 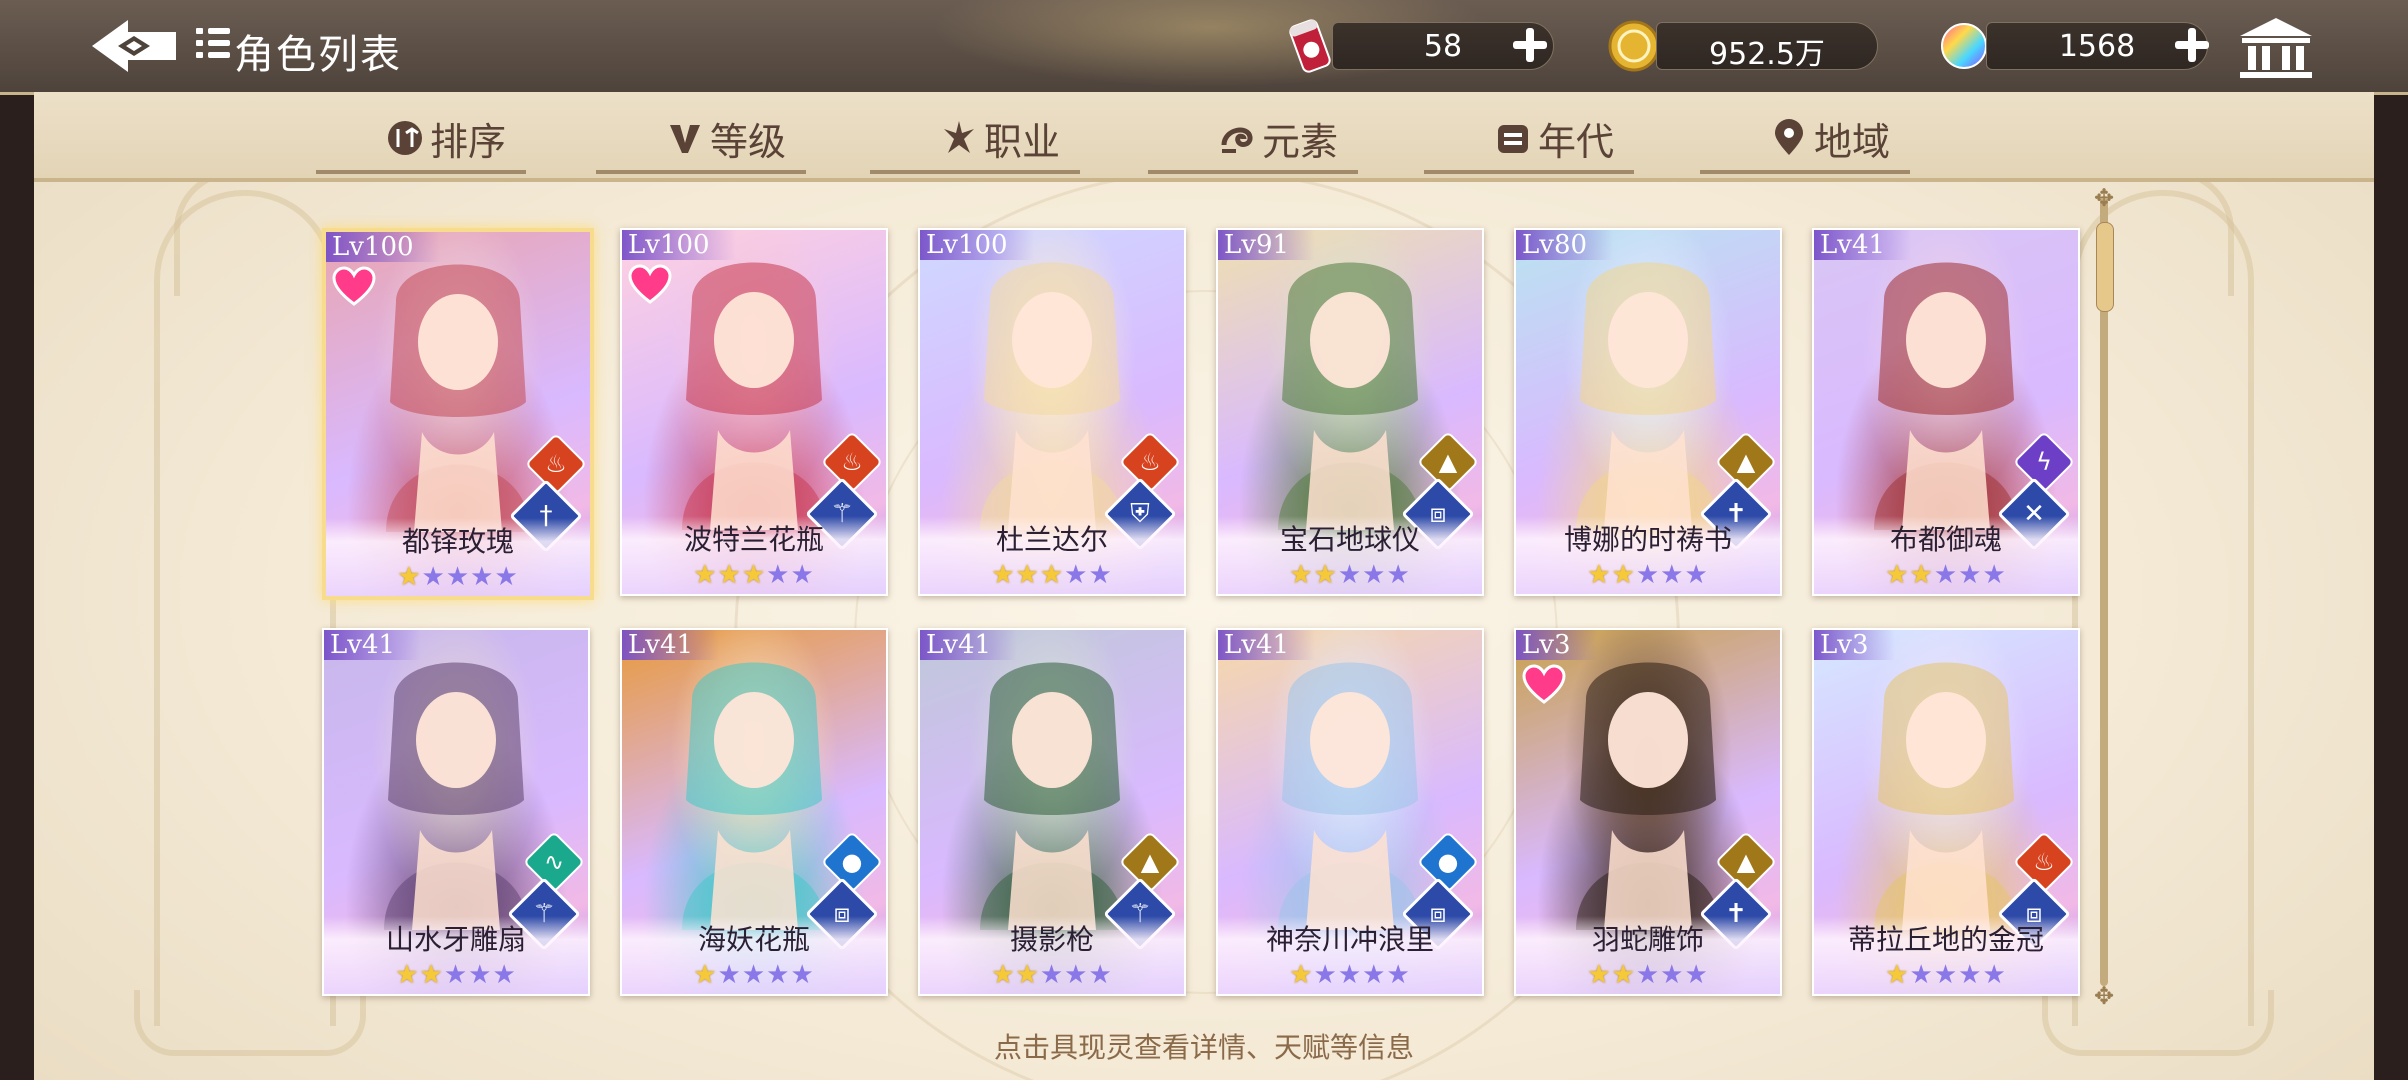 What do you see at coordinates (1830, 138) in the screenshot?
I see `tab-region: 地域` at bounding box center [1830, 138].